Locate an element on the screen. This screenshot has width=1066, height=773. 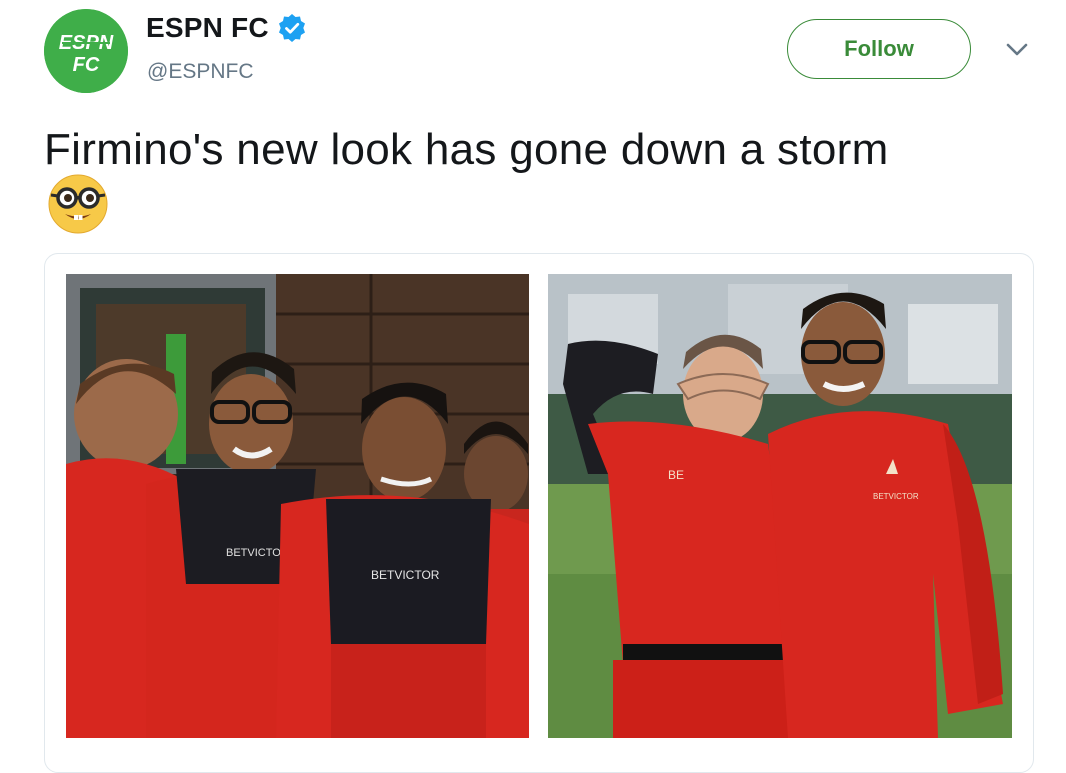
chevron-down-icon is located at coordinates (1017, 50).